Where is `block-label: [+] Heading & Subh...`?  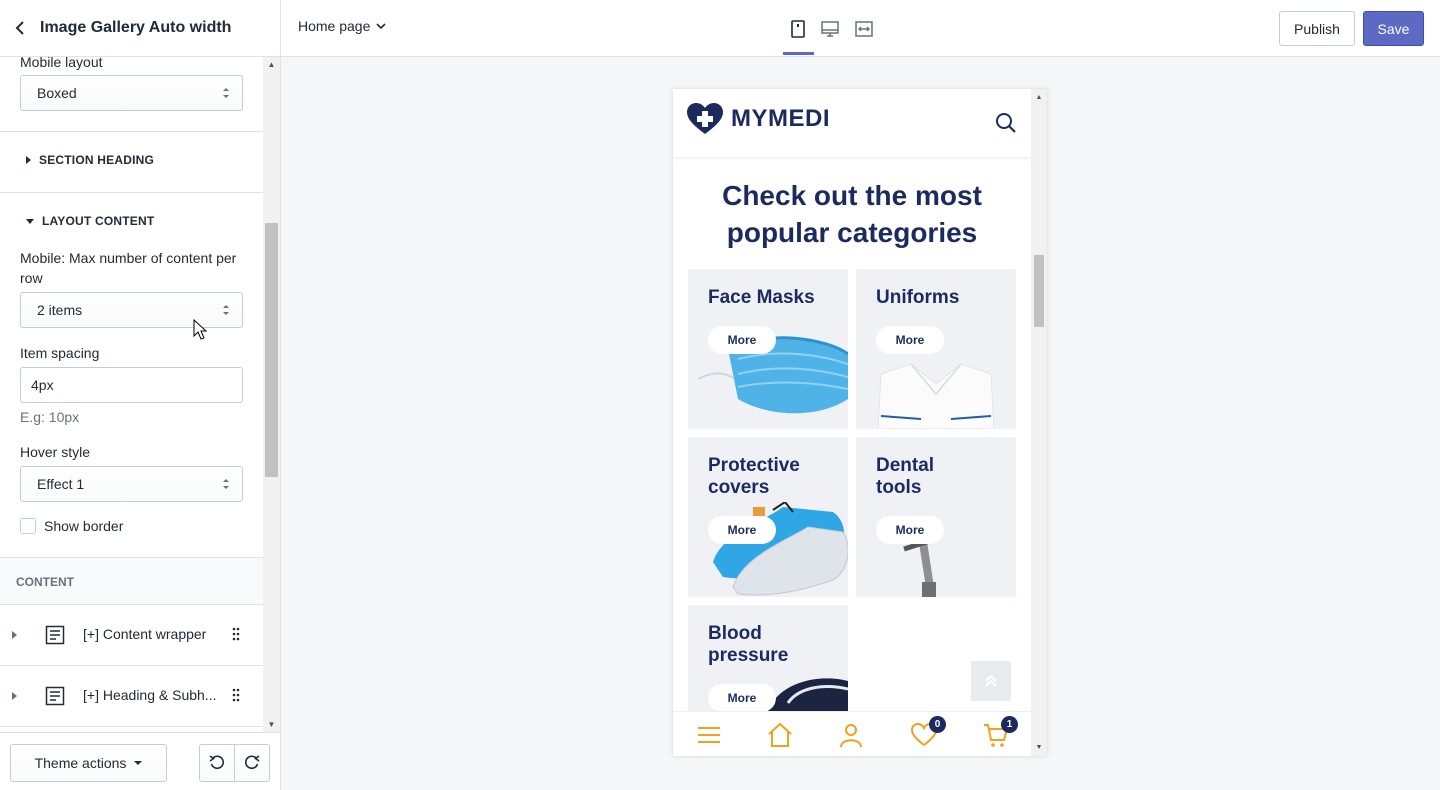
block-label: [+] Heading & Subh... is located at coordinates (150, 695).